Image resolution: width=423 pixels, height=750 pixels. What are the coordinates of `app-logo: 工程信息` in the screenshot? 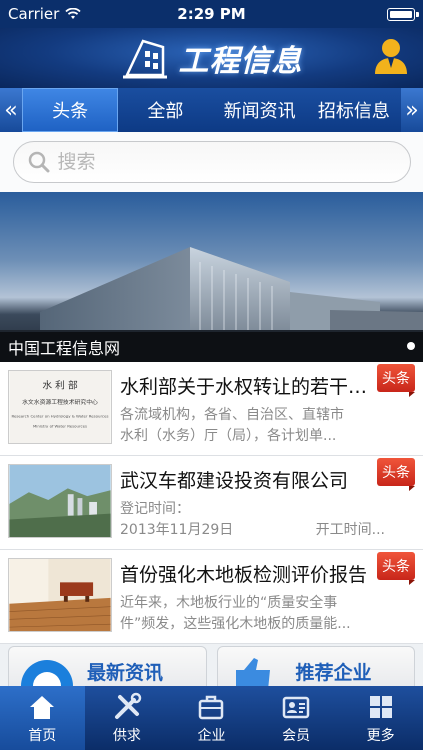 It's located at (212, 58).